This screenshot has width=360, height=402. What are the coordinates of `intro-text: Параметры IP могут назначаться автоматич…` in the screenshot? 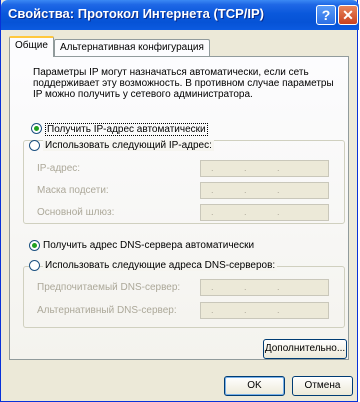 It's located at (183, 83).